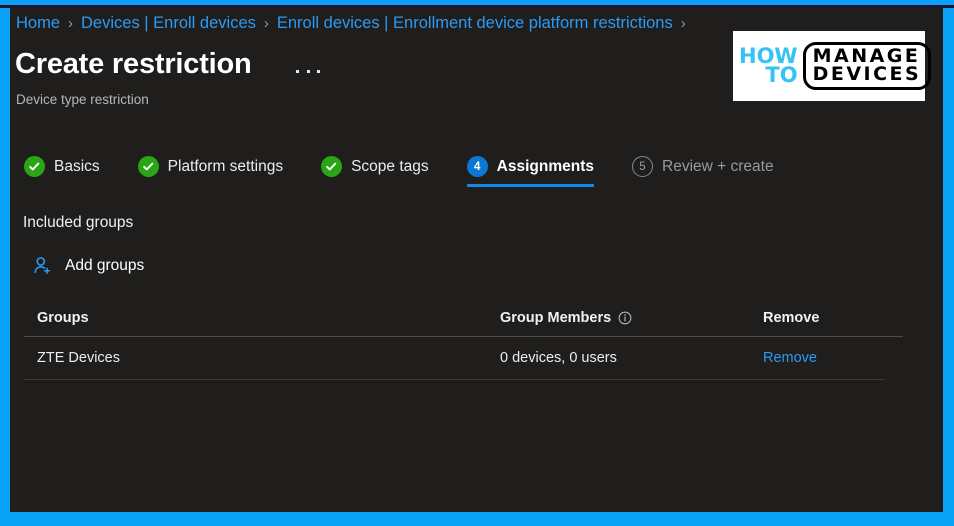  Describe the element at coordinates (82, 99) in the screenshot. I see `page-subtitle: Device type restriction` at that location.